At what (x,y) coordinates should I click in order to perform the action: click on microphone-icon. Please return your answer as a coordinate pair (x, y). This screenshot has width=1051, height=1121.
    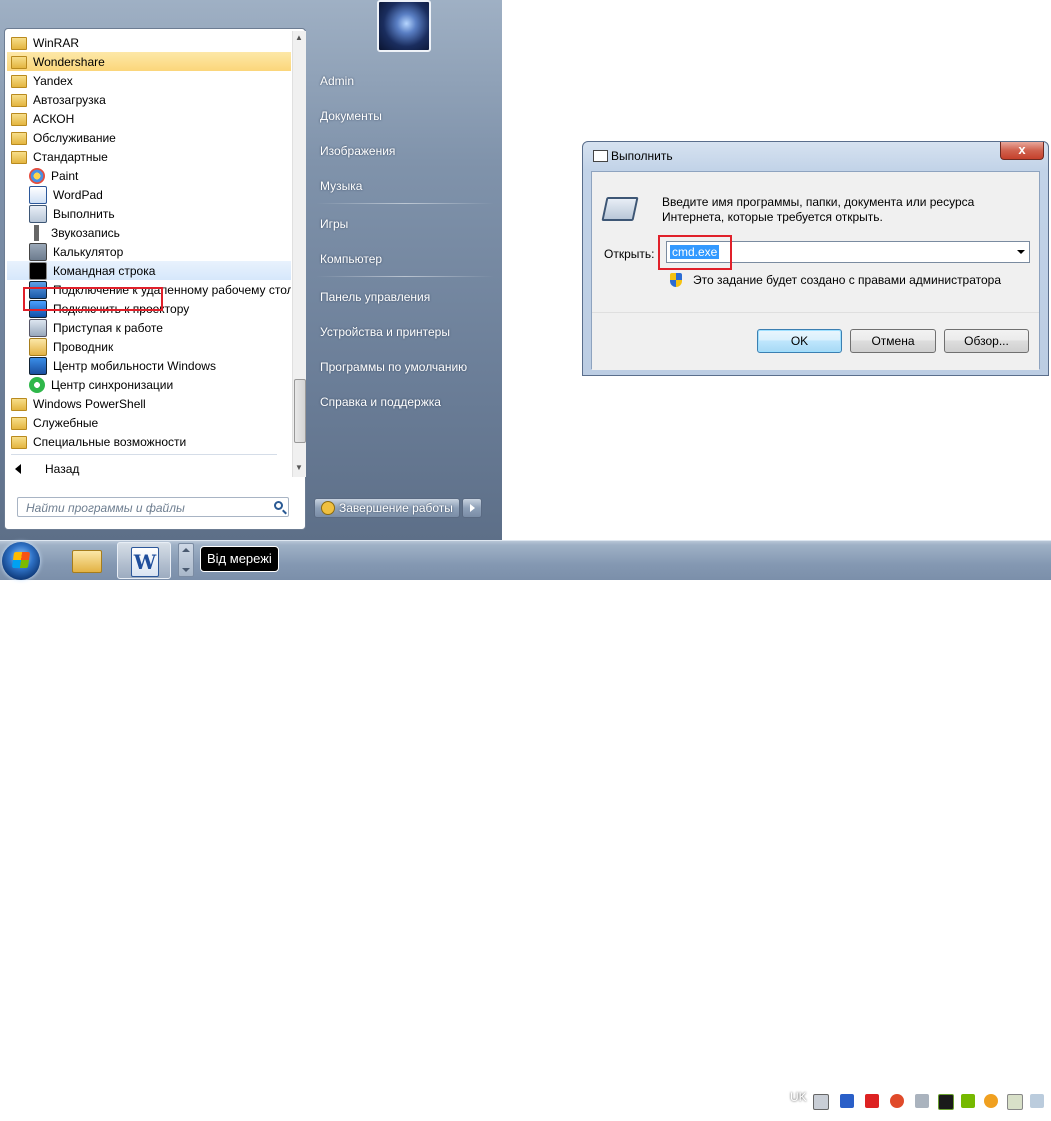
    Looking at the image, I should click on (37, 232).